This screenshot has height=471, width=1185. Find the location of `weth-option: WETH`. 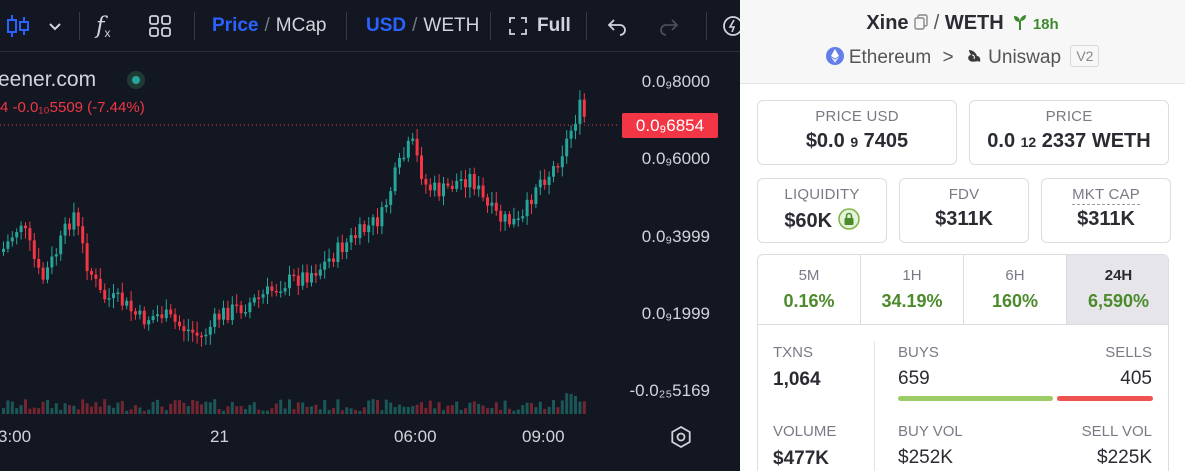

weth-option: WETH is located at coordinates (451, 26).